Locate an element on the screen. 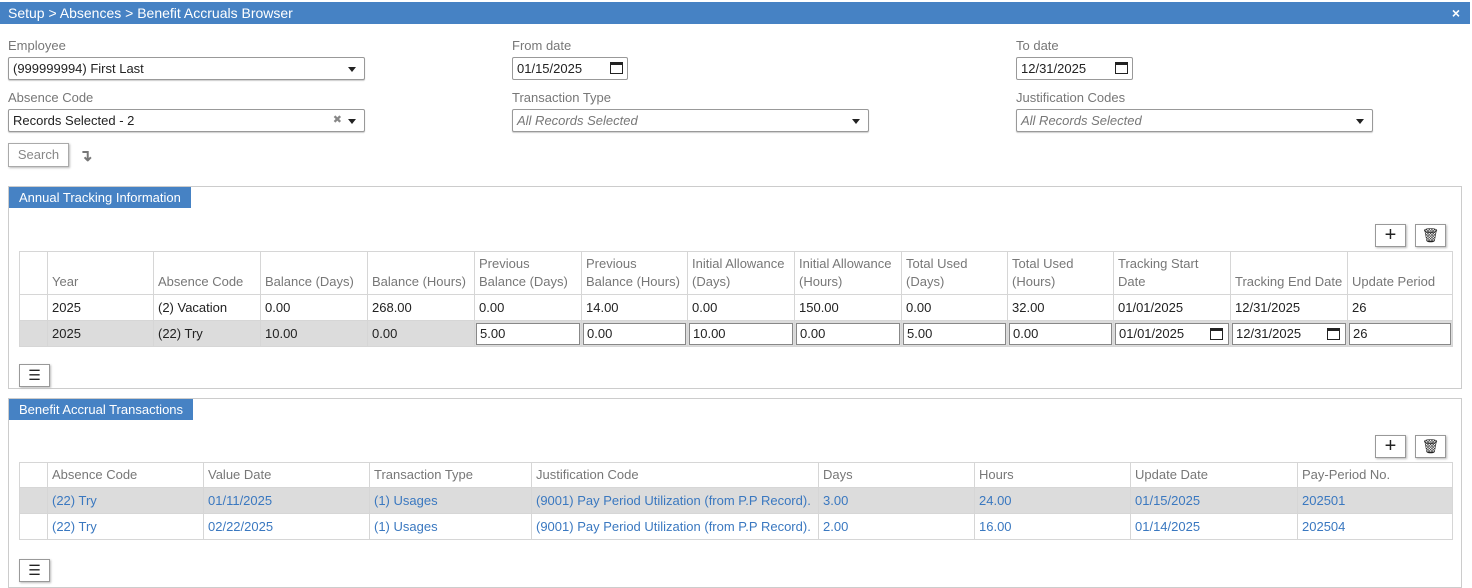  cell-input-value: 12/31/2025 is located at coordinates (1269, 333).